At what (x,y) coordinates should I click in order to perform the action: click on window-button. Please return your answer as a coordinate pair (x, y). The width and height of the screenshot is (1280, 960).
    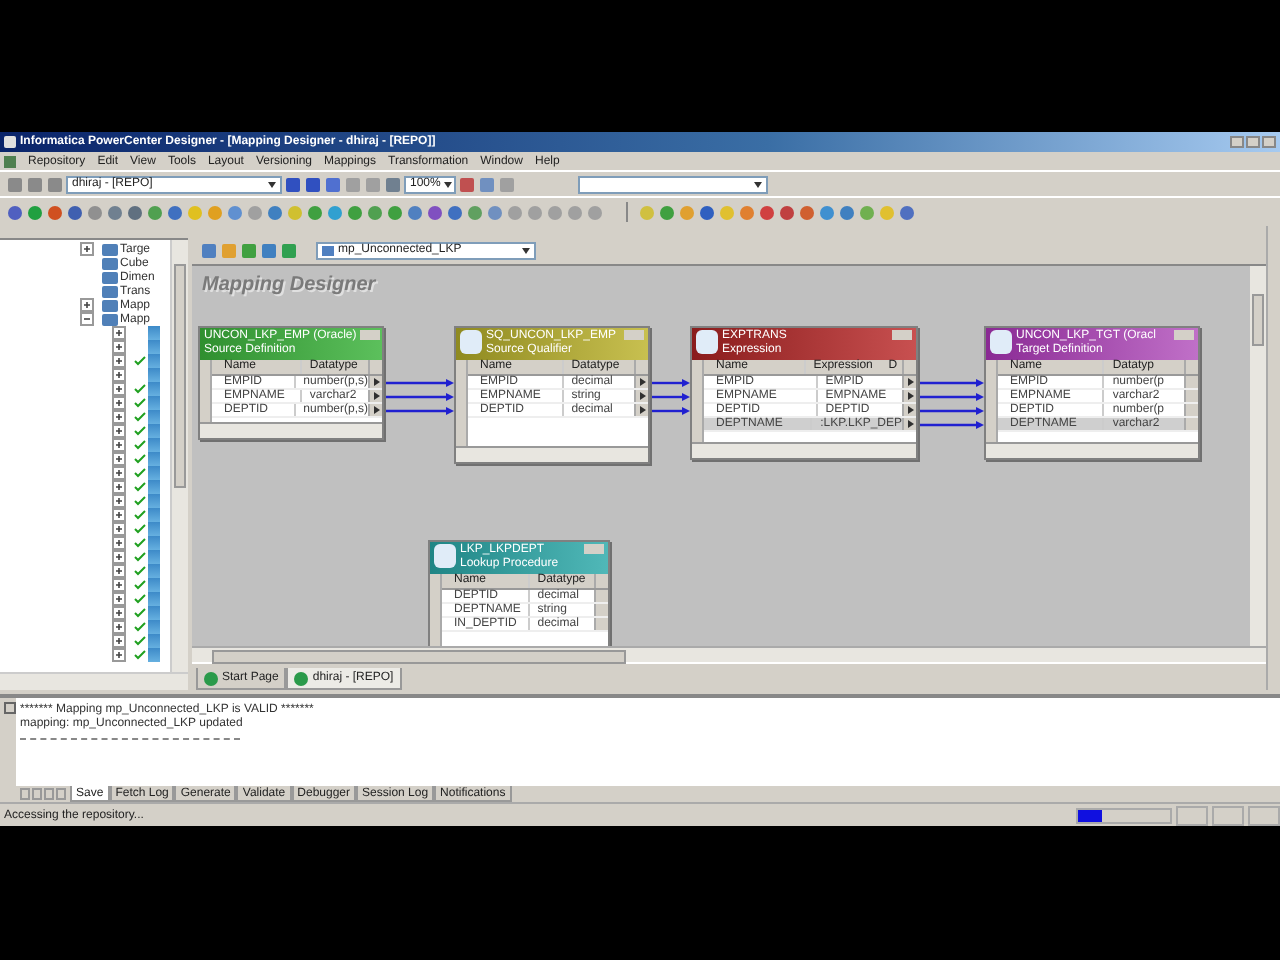
    Looking at the image, I should click on (370, 335).